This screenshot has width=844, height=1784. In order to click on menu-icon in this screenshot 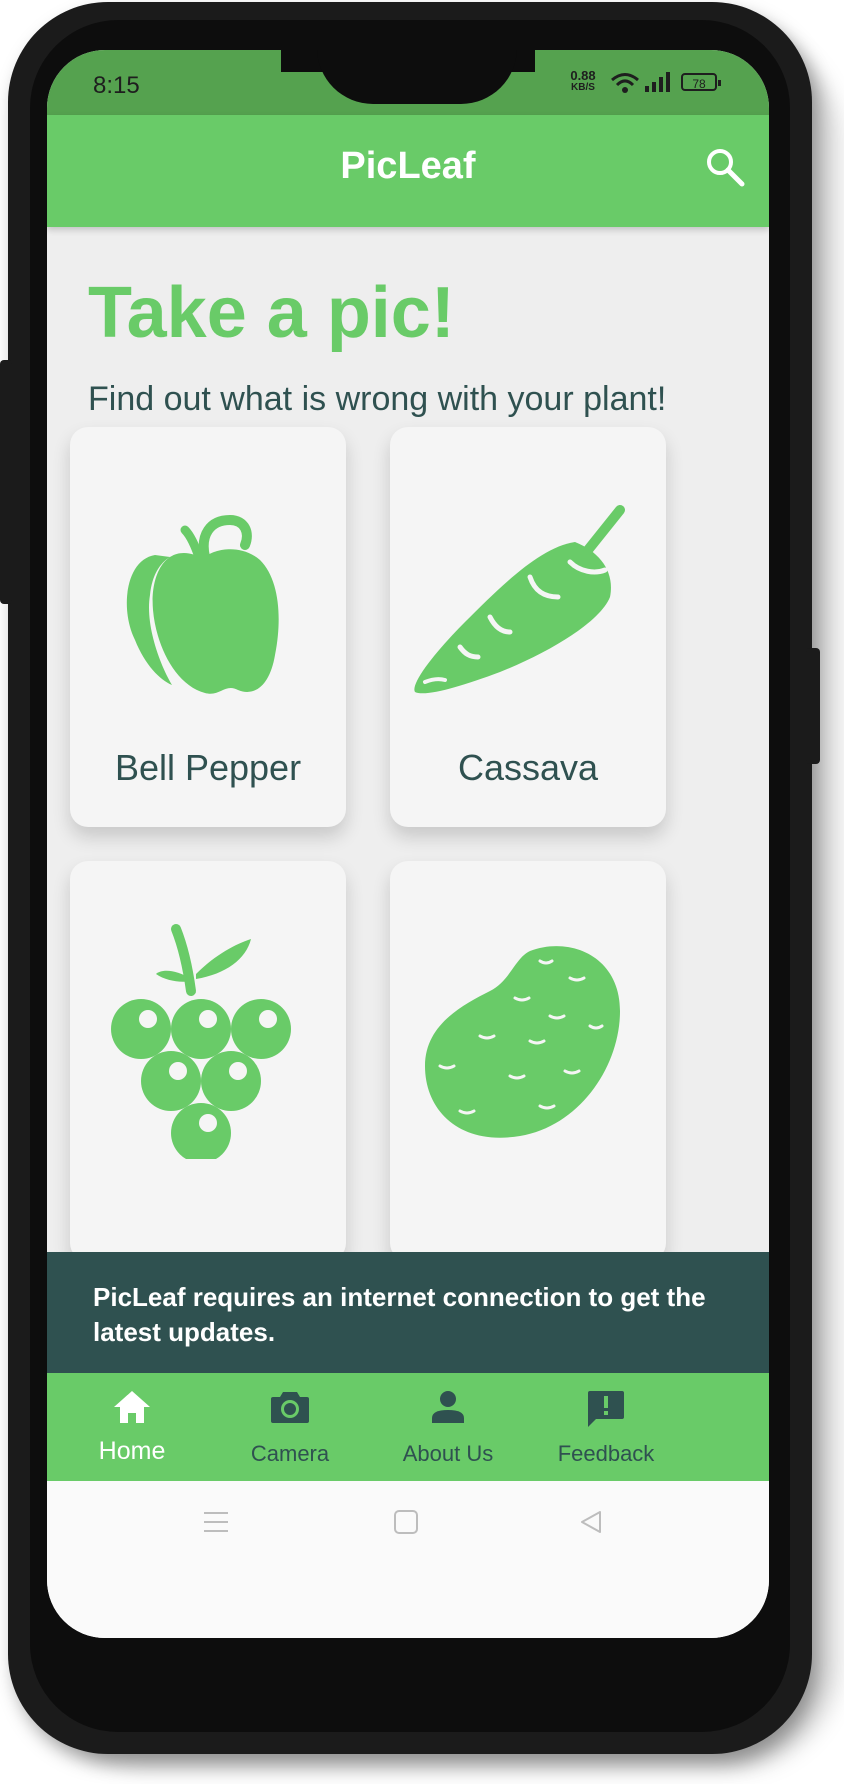, I will do `click(216, 1522)`.